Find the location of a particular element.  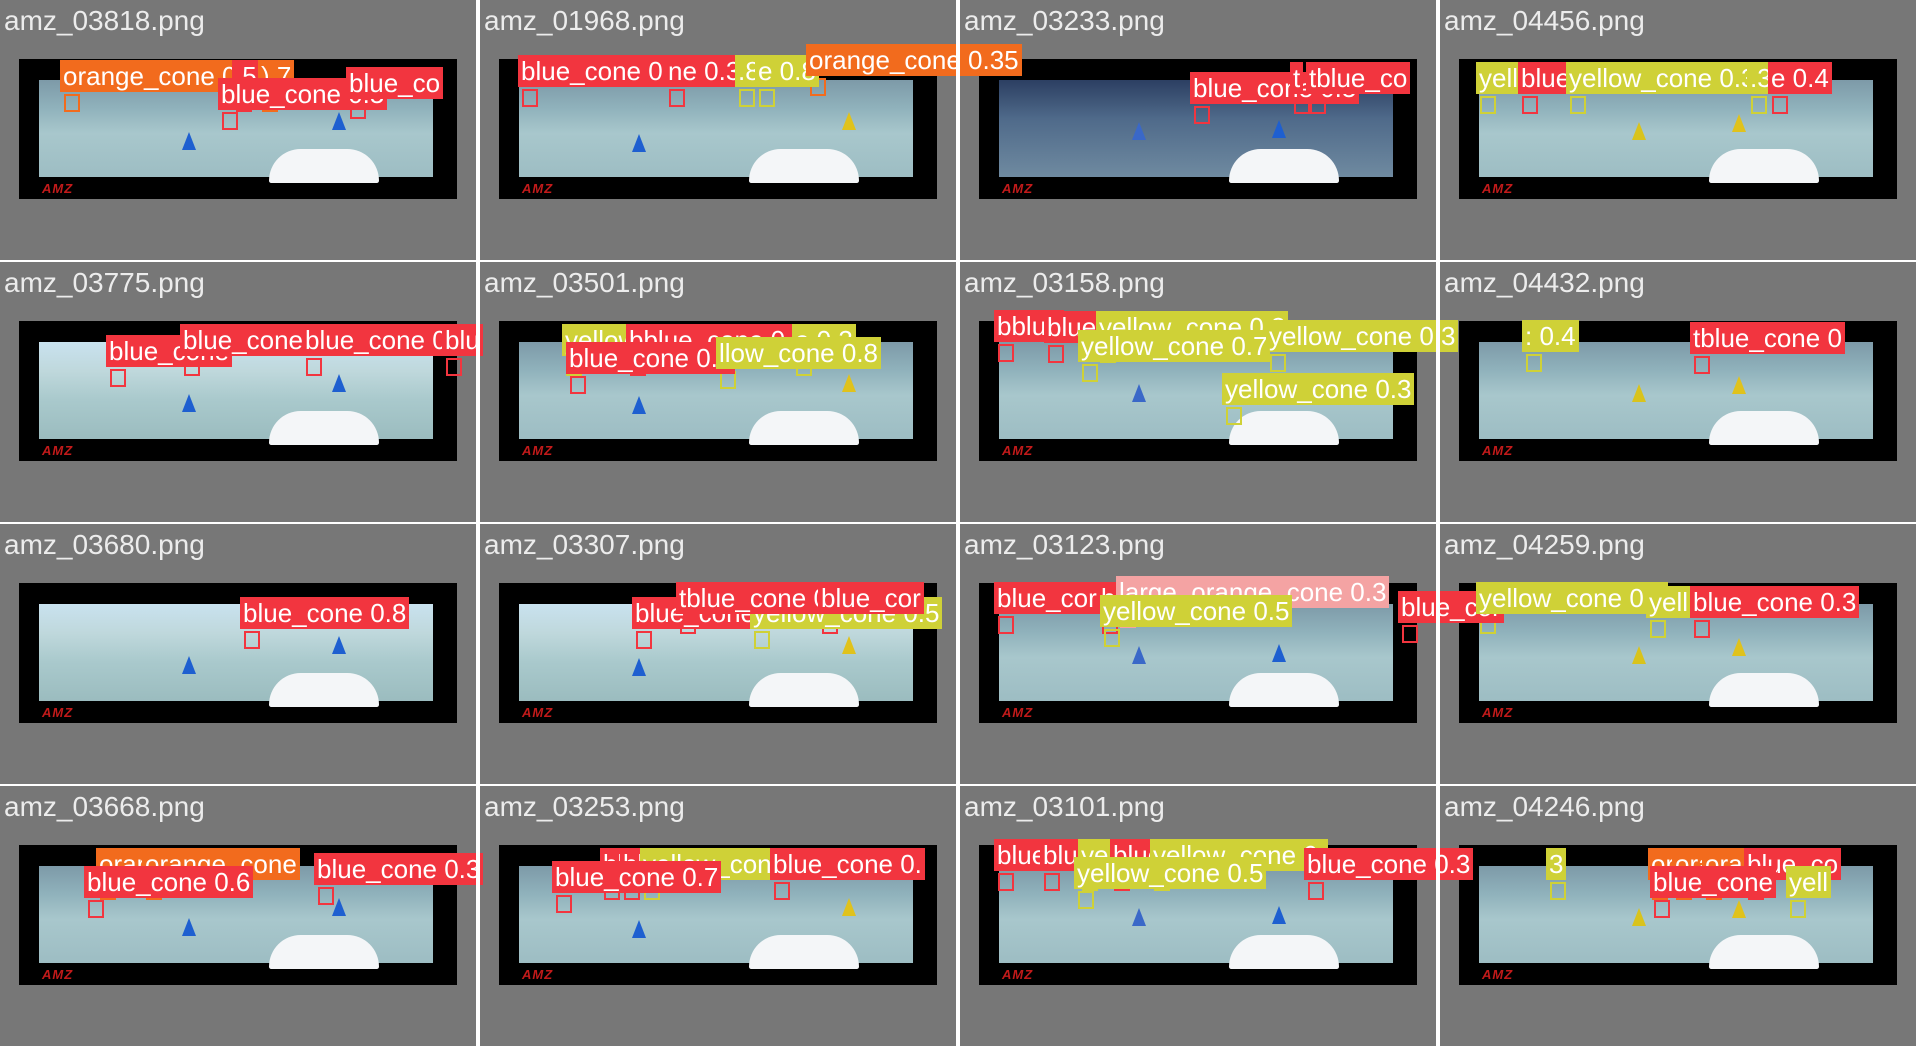

tile-filename: amz_03101.png is located at coordinates (1064, 806).